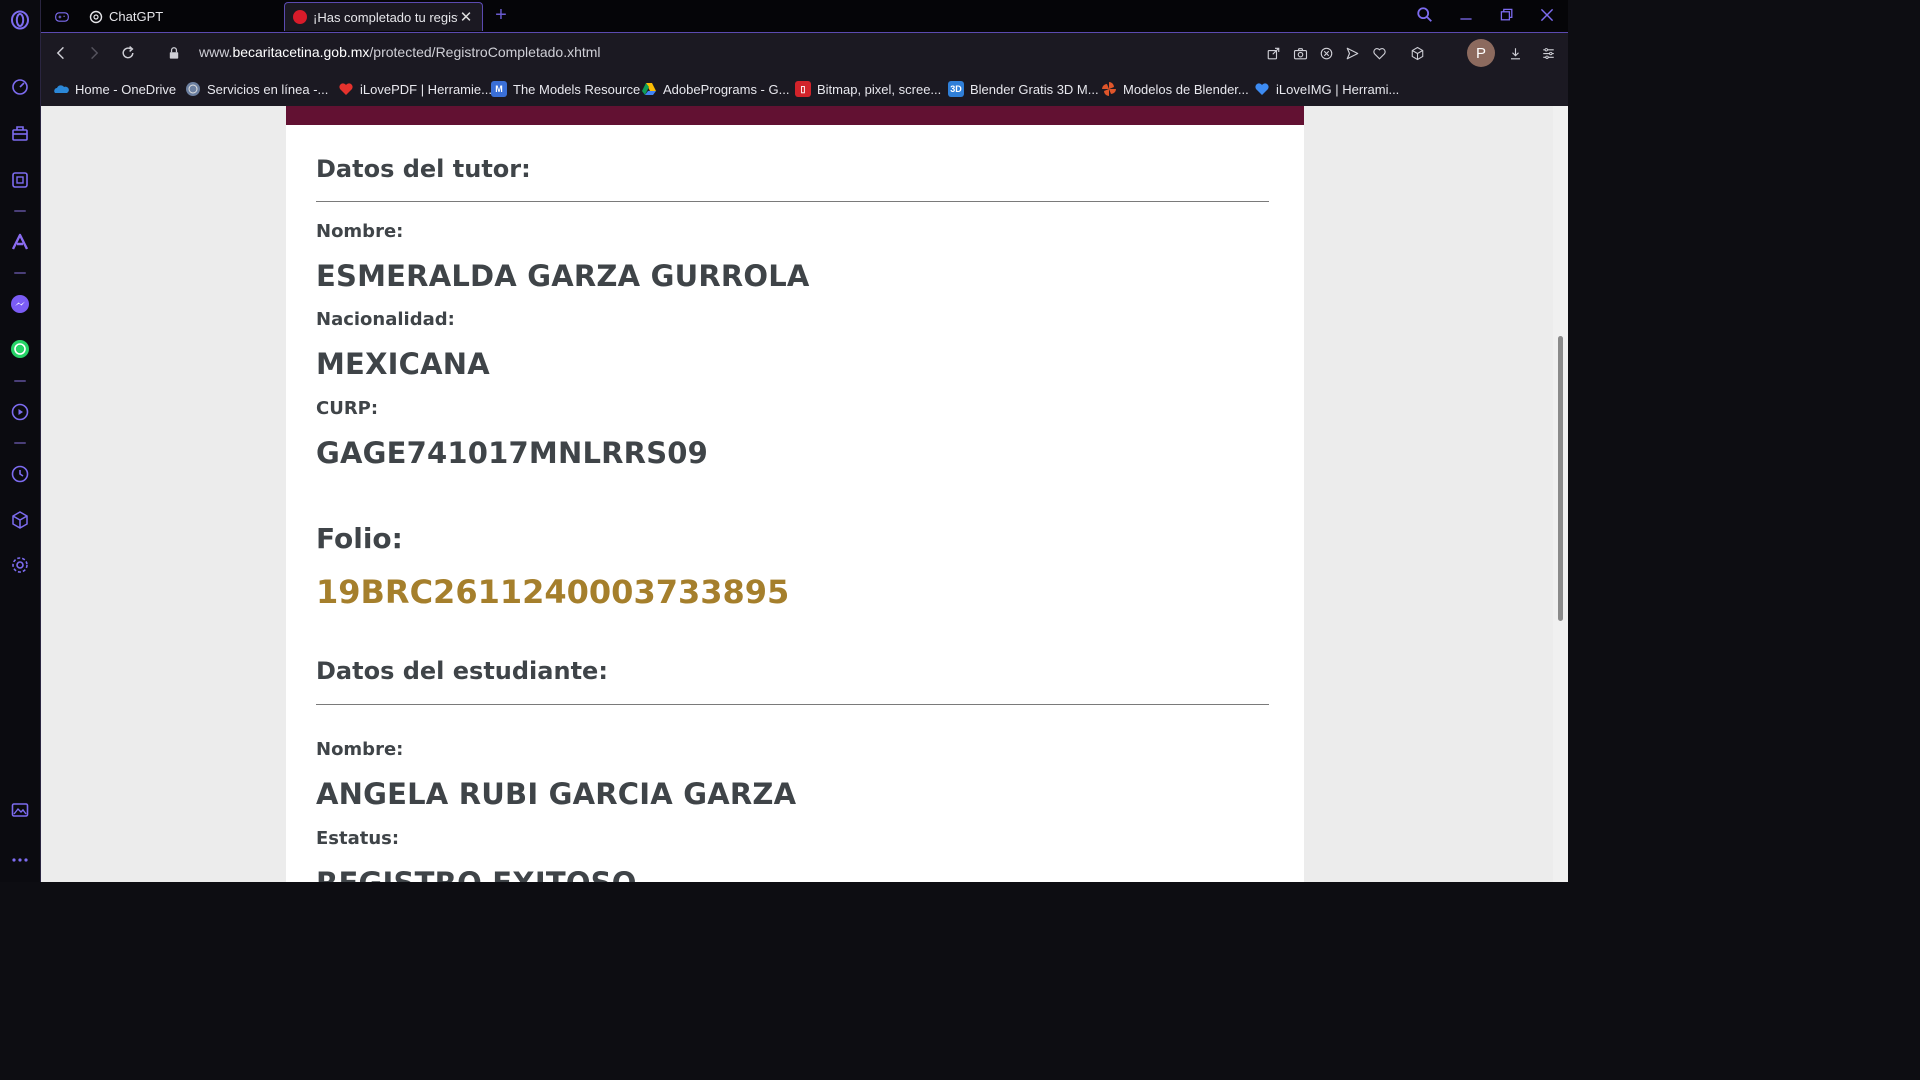  I want to click on tutor-section-heading: Datos del tutor:, so click(423, 169).